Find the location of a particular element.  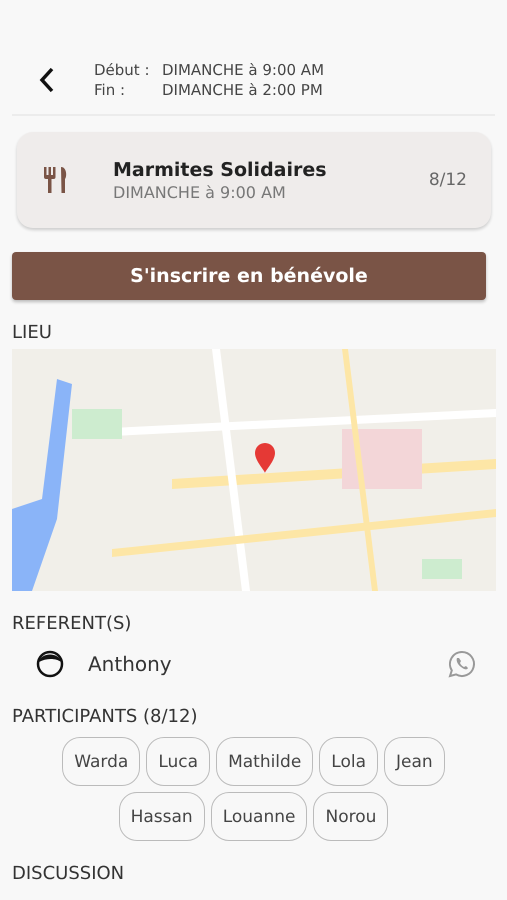

register-button: S'inscrire en bénévole is located at coordinates (249, 276).